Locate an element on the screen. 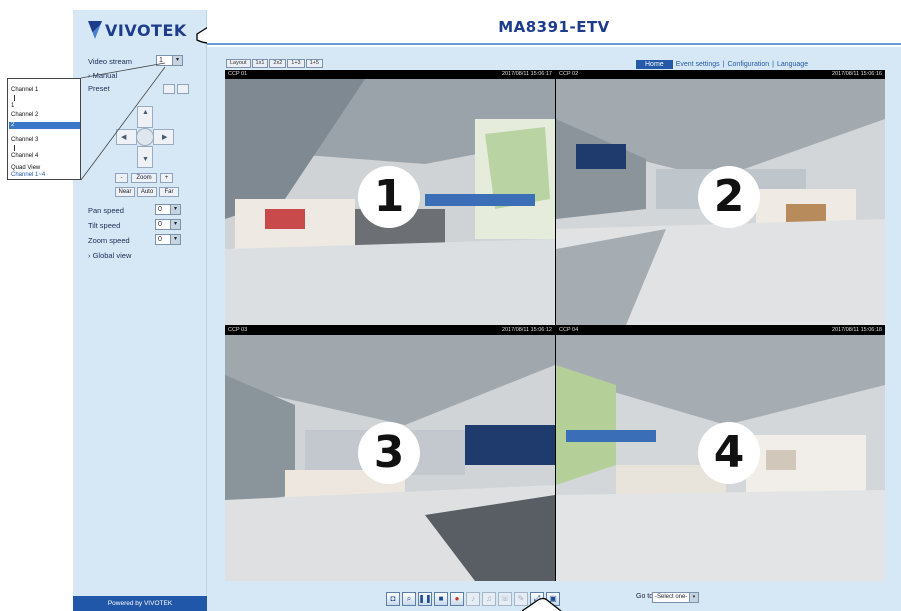 The width and height of the screenshot is (901, 611). camera-name: CCP 04 is located at coordinates (569, 330).